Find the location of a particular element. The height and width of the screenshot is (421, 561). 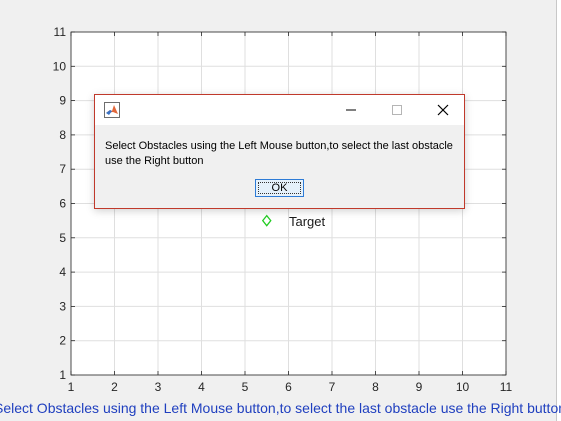

x-tick-label: 10 is located at coordinates (463, 387).